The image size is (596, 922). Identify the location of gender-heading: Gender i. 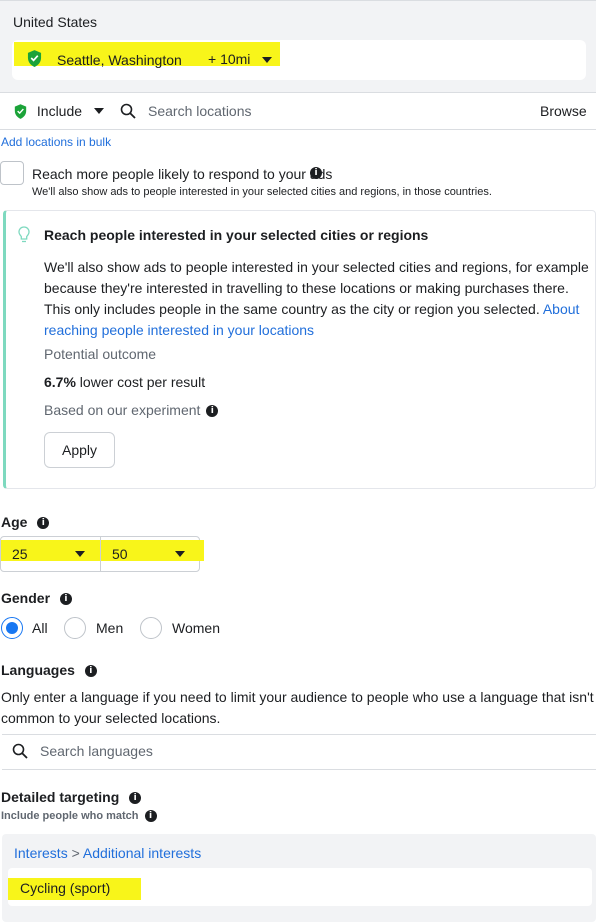
(36, 598).